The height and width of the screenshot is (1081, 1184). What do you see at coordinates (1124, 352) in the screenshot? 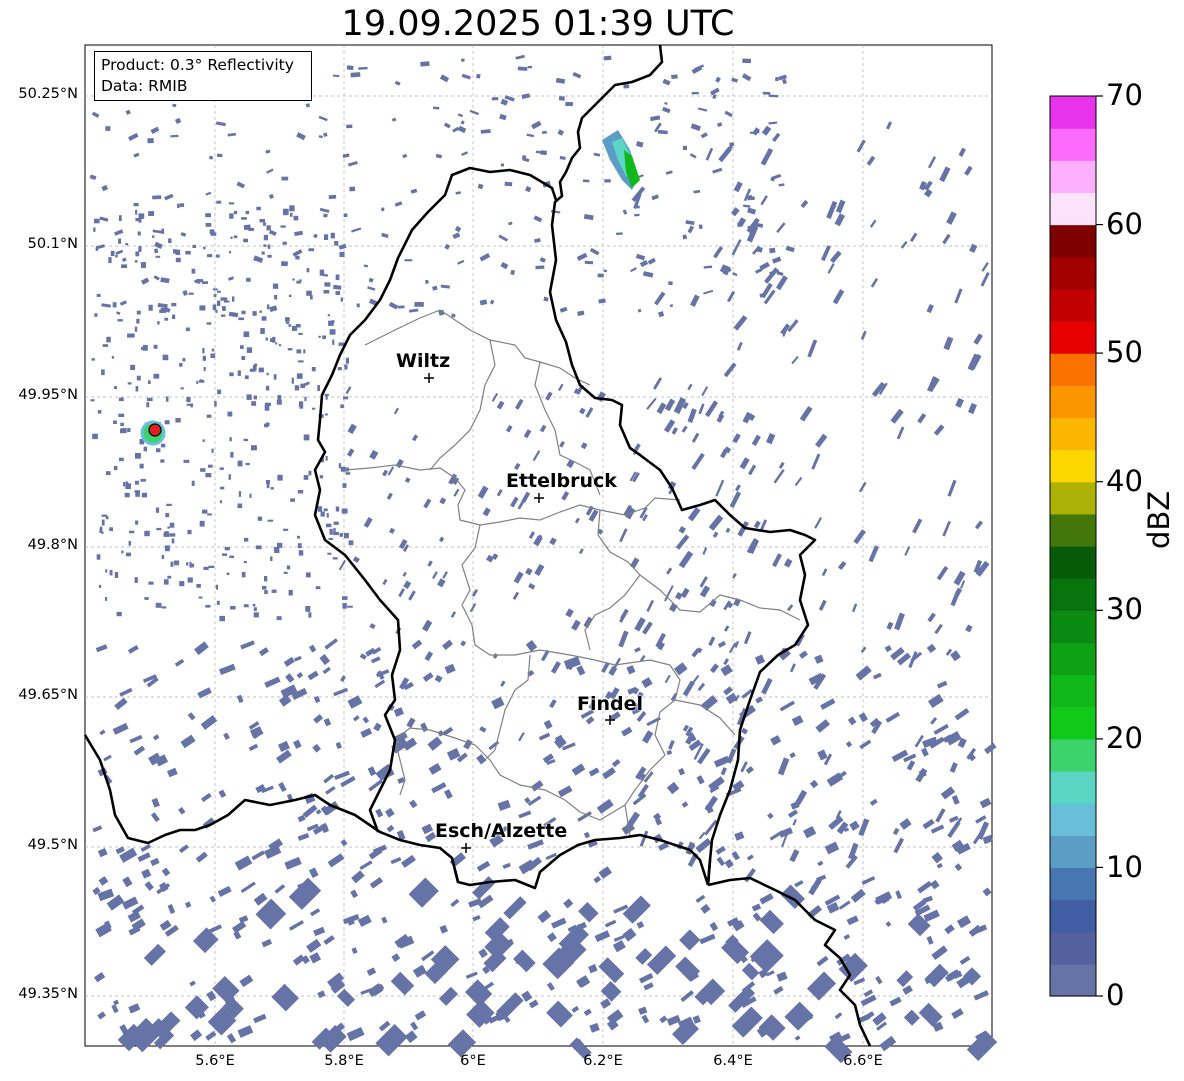
I see `colorbar-tick-label: 50` at bounding box center [1124, 352].